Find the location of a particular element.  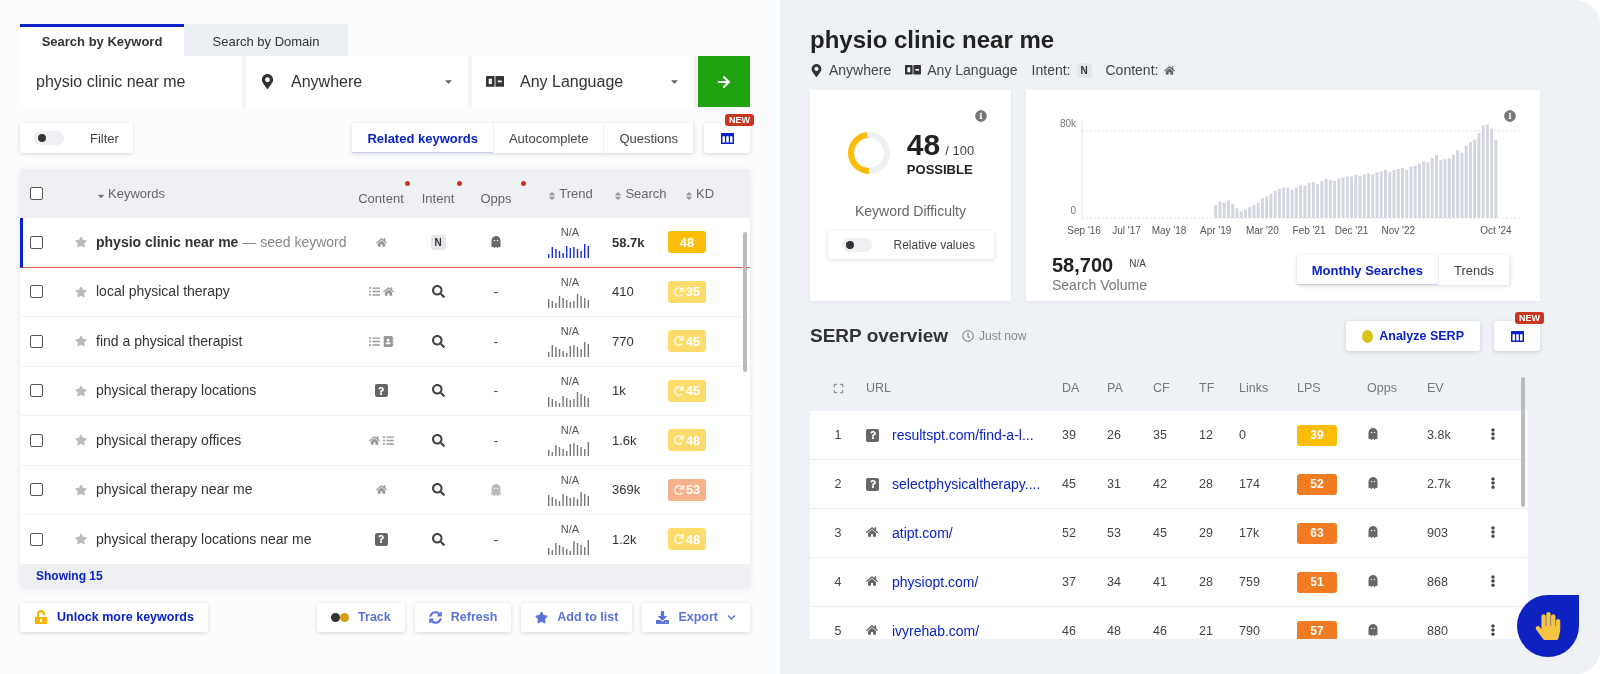

column-header: Search is located at coordinates (640, 193).